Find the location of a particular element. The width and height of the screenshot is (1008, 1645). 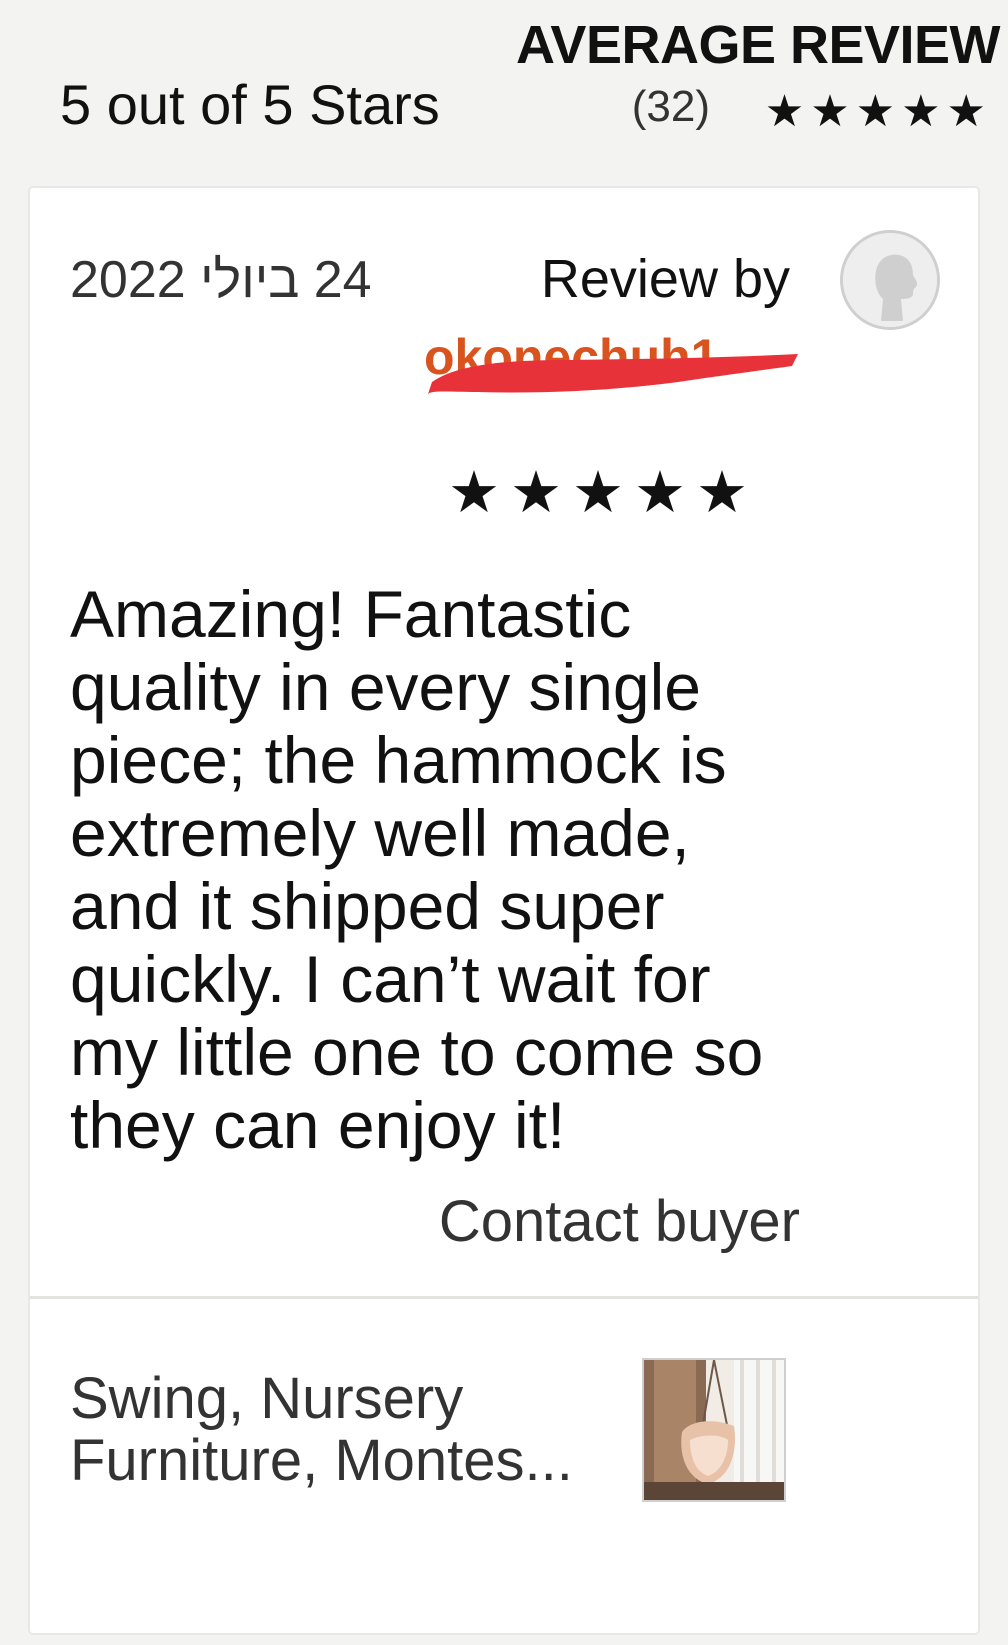

review-by-label: Review by is located at coordinates (665, 279).